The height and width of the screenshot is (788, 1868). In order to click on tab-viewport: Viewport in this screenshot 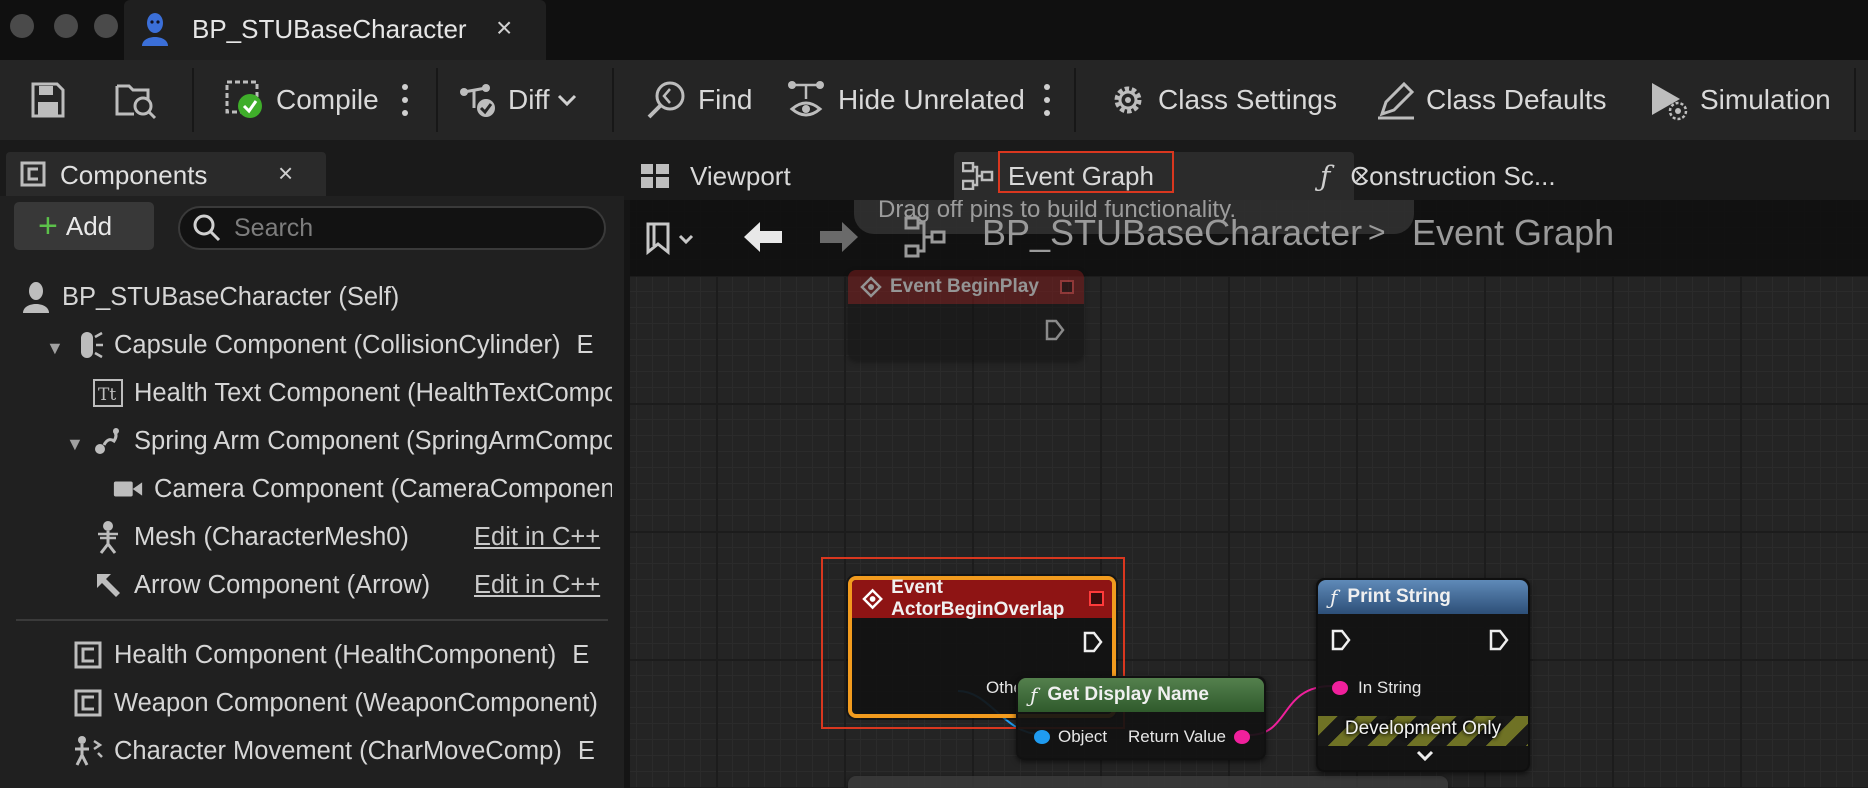, I will do `click(761, 176)`.